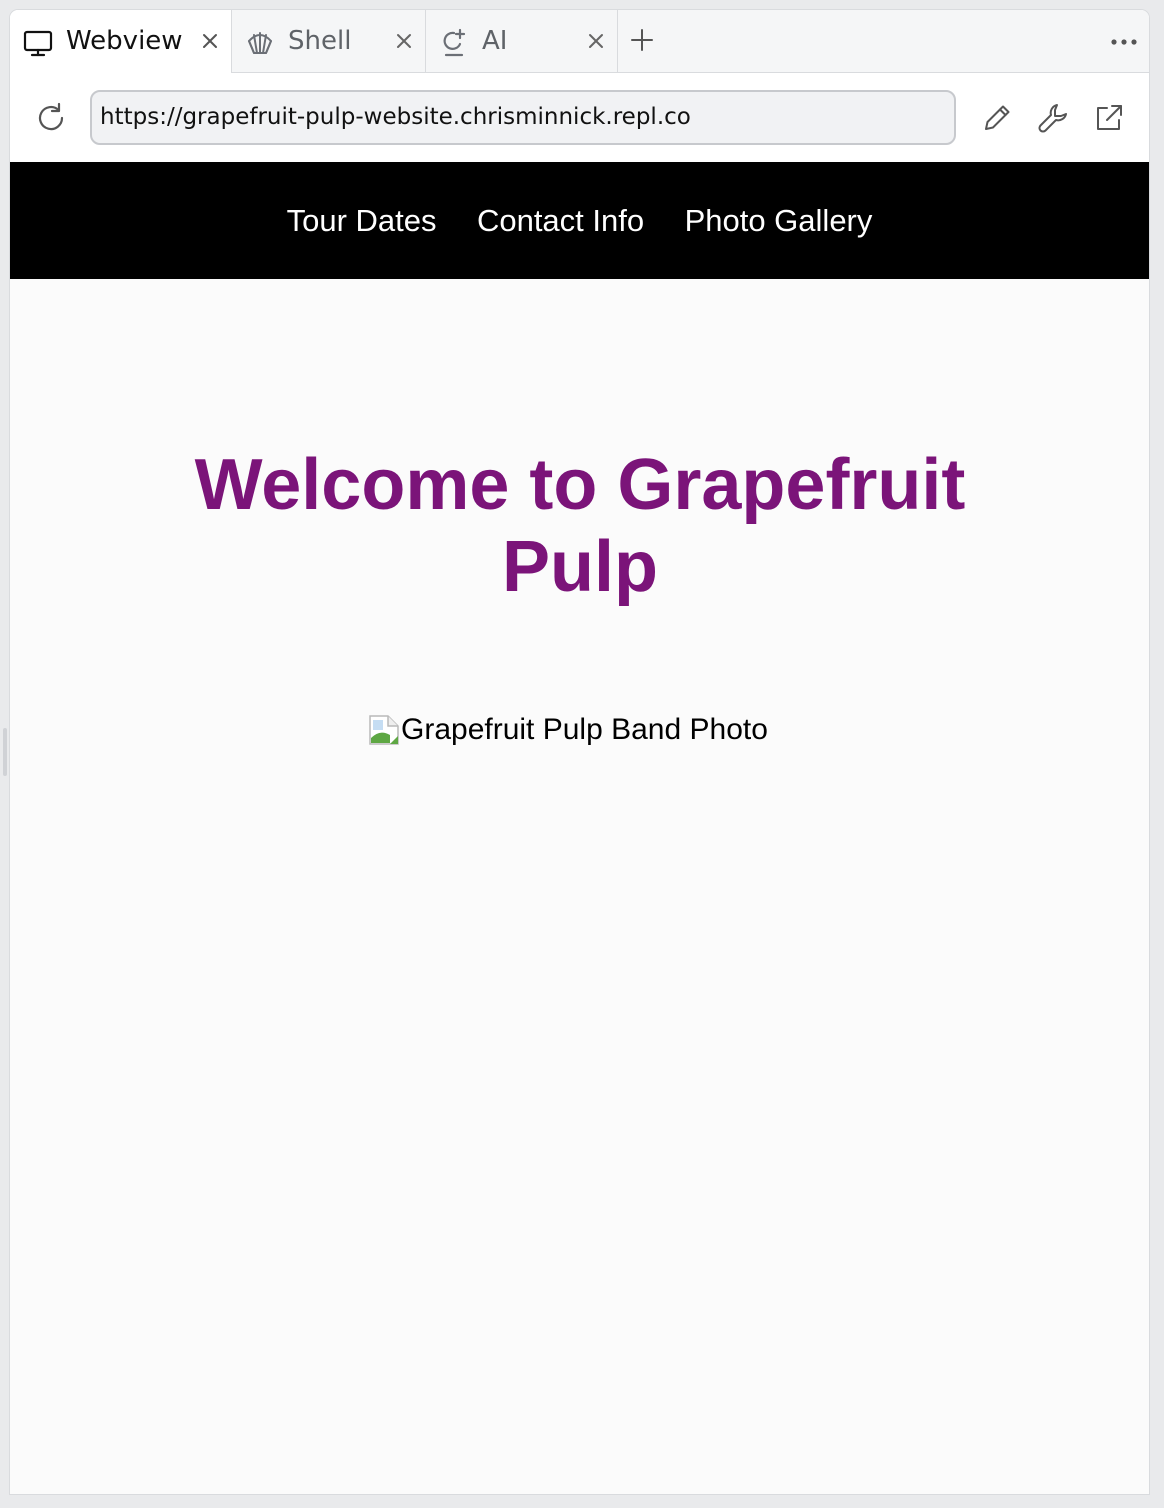 This screenshot has width=1164, height=1508. Describe the element at coordinates (320, 41) in the screenshot. I see `tab-label: Shell` at that location.